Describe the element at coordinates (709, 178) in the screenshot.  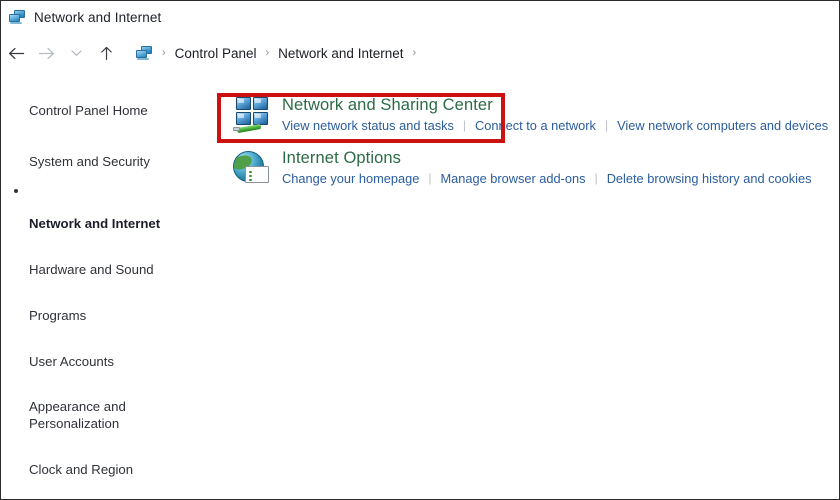
I see `link-delete-browsing-history-and-cookies: Delete browsing history and cookies` at that location.